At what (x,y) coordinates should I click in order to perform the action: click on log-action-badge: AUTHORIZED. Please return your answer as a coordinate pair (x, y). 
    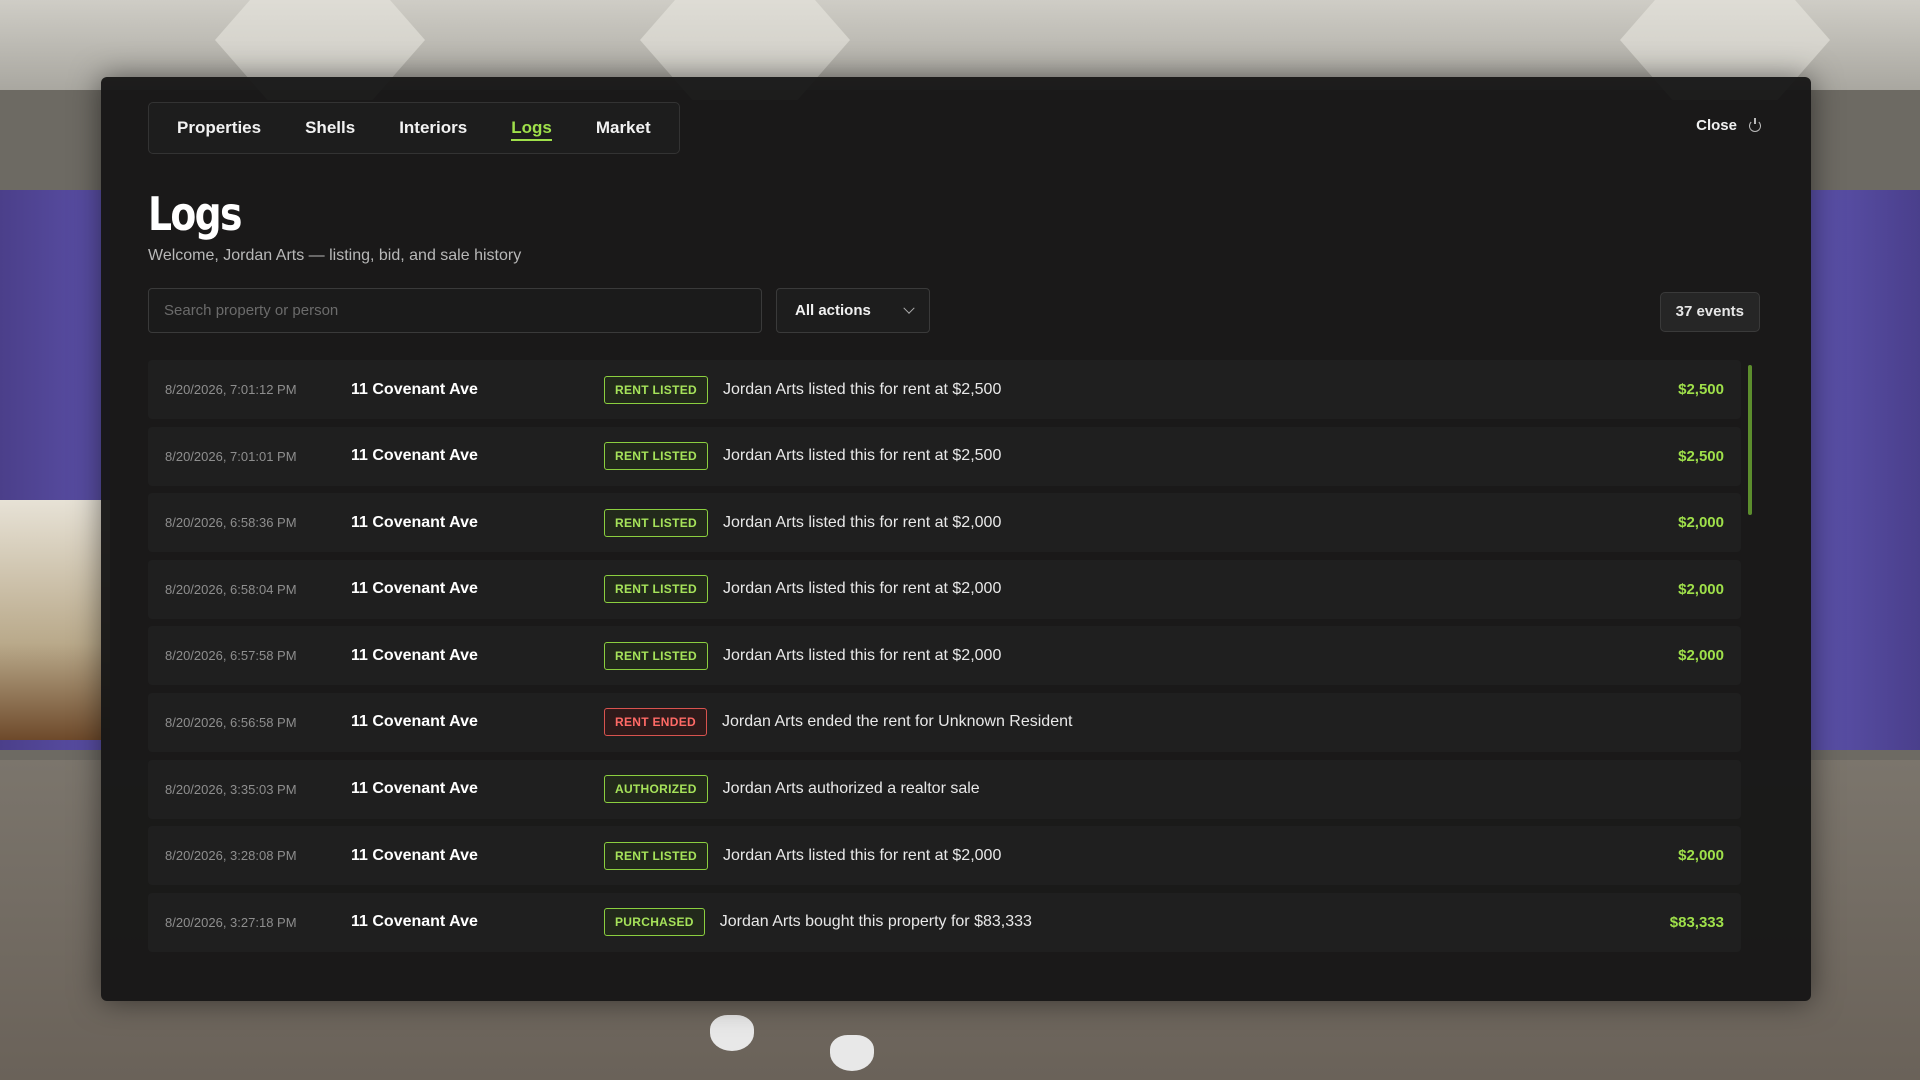
    Looking at the image, I should click on (656, 789).